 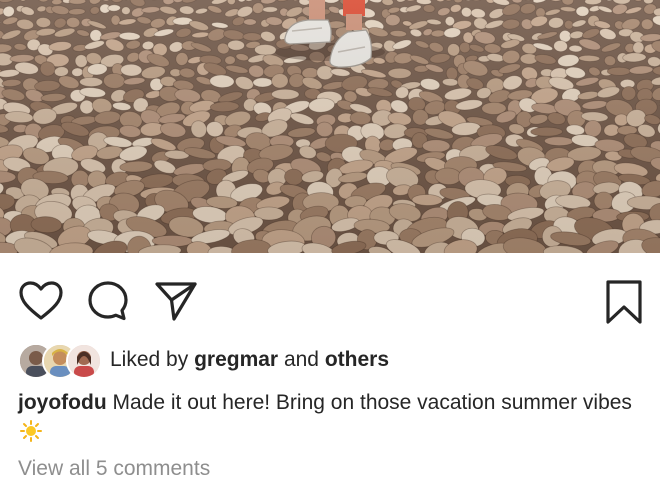 I want to click on liked-by-connector: and, so click(x=301, y=359).